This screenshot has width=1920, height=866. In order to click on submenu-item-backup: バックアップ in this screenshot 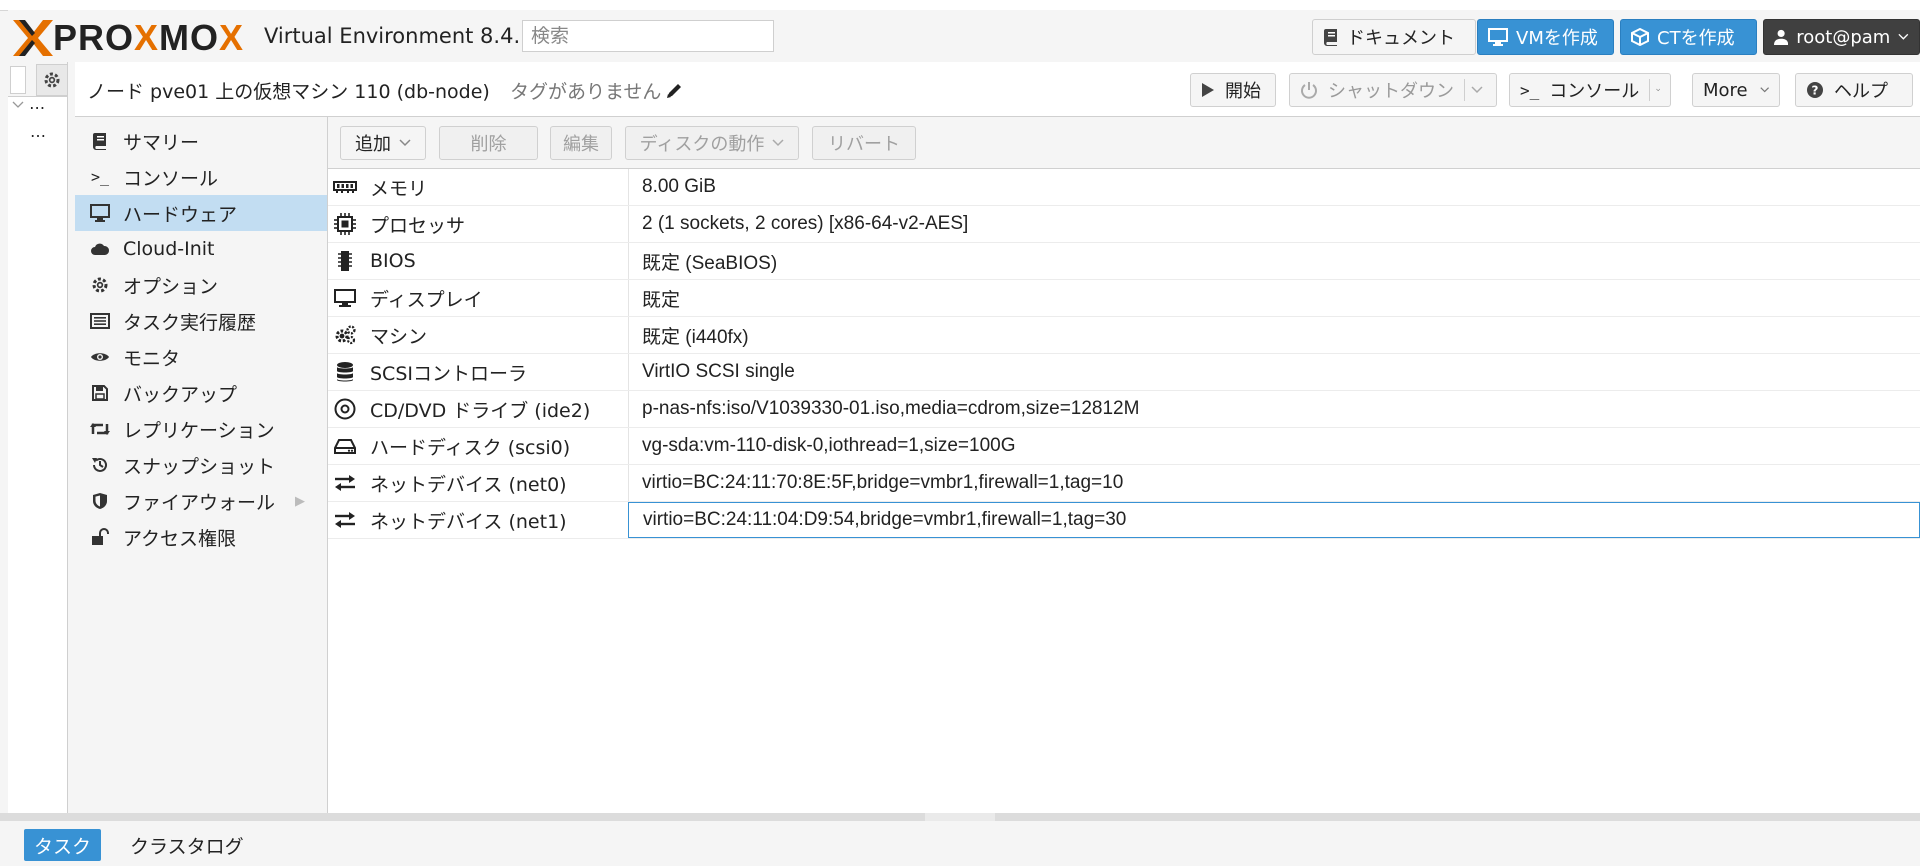, I will do `click(201, 393)`.